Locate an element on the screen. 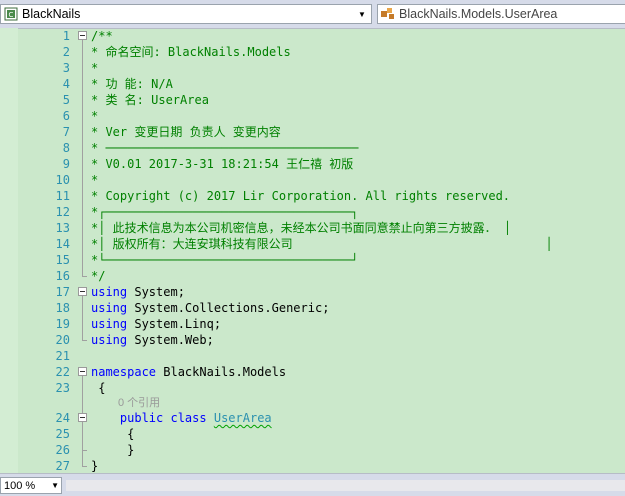 The image size is (625, 496). using-line: using System.Linq; is located at coordinates (156, 324).